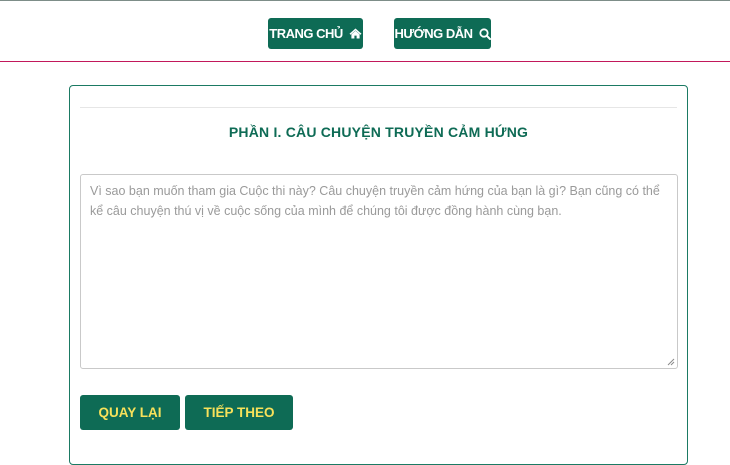  What do you see at coordinates (239, 412) in the screenshot?
I see `next-button: TIẾP THEO` at bounding box center [239, 412].